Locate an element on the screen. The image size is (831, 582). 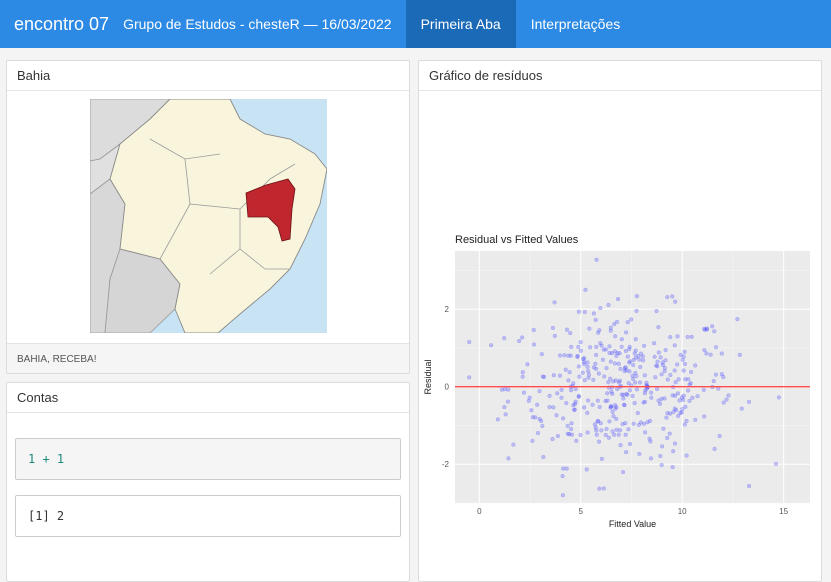
y-tick-label: 2 is located at coordinates (447, 309).